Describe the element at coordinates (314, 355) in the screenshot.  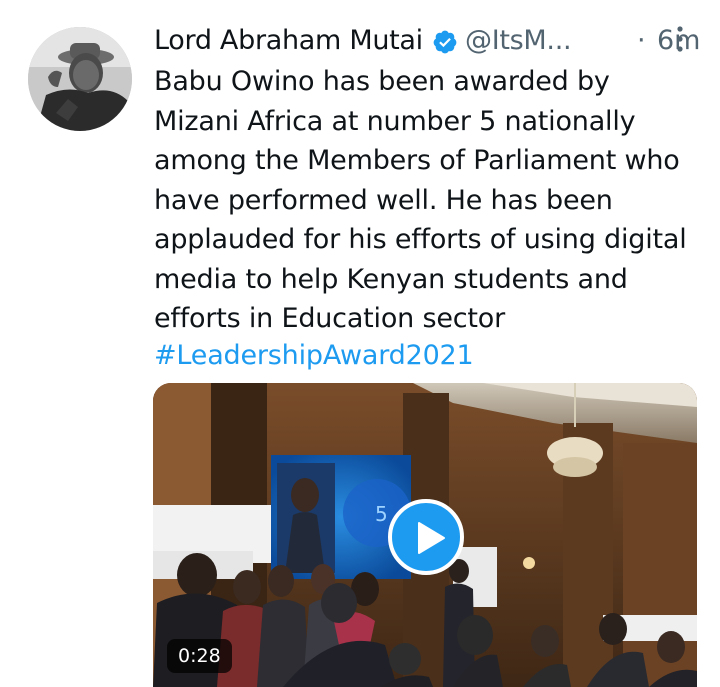
I see `hashtag-link: #LeadershipAward2021` at that location.